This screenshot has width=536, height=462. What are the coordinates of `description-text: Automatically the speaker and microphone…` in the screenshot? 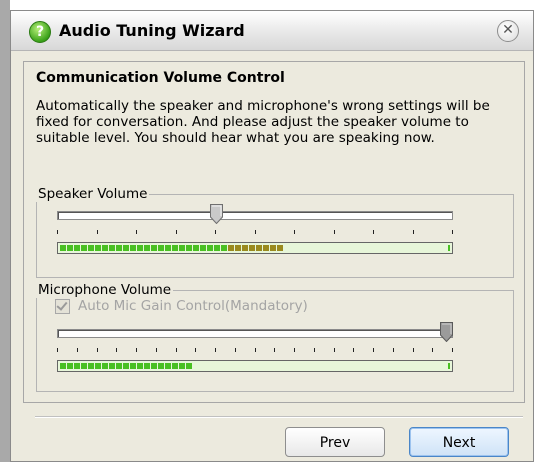 It's located at (263, 122).